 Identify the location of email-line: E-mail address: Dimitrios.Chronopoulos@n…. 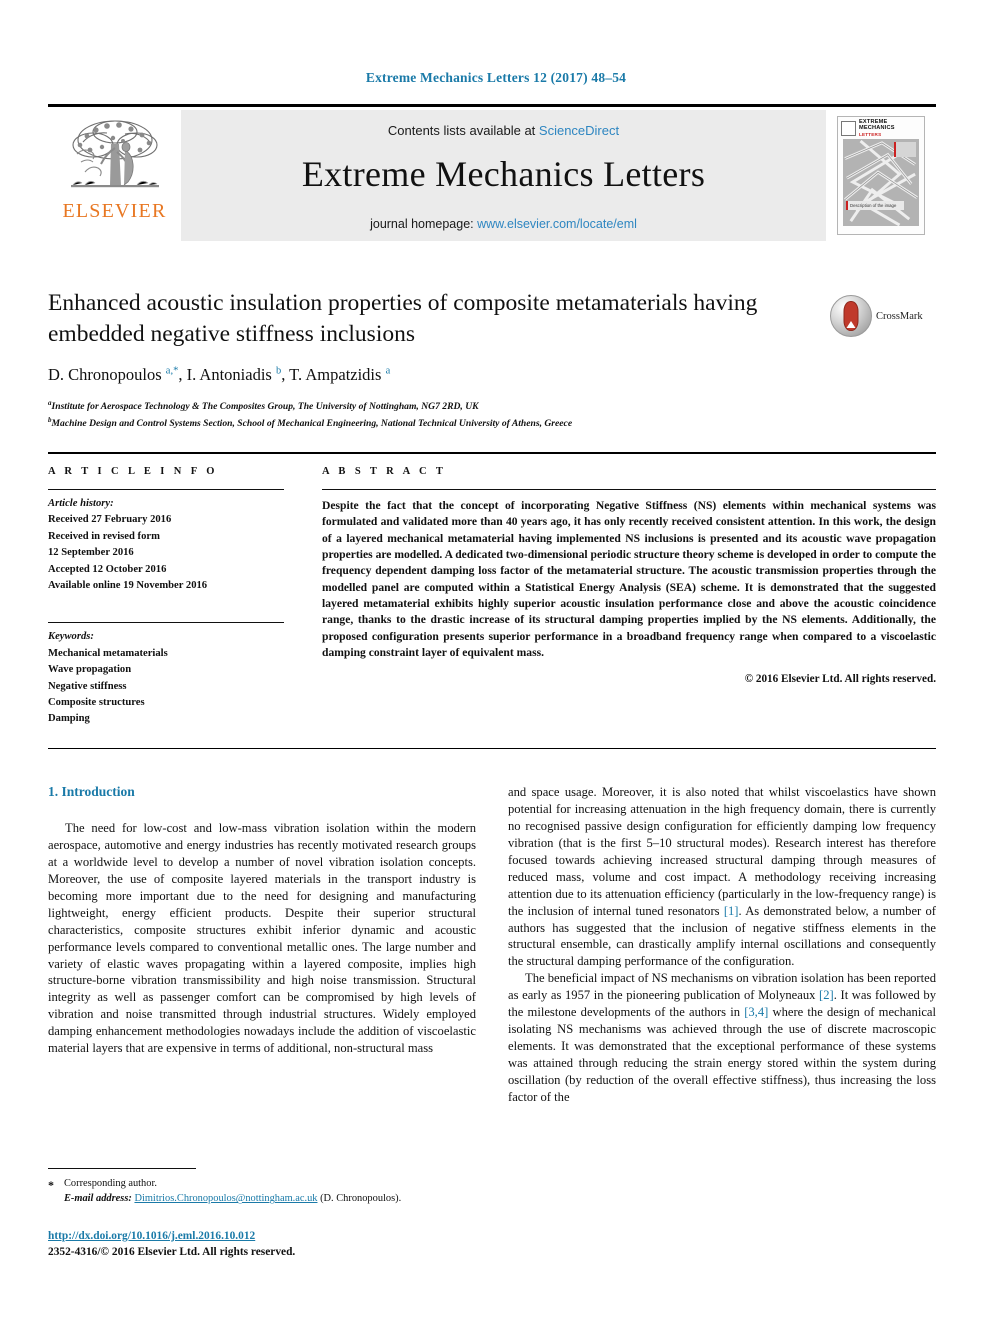
(270, 1198).